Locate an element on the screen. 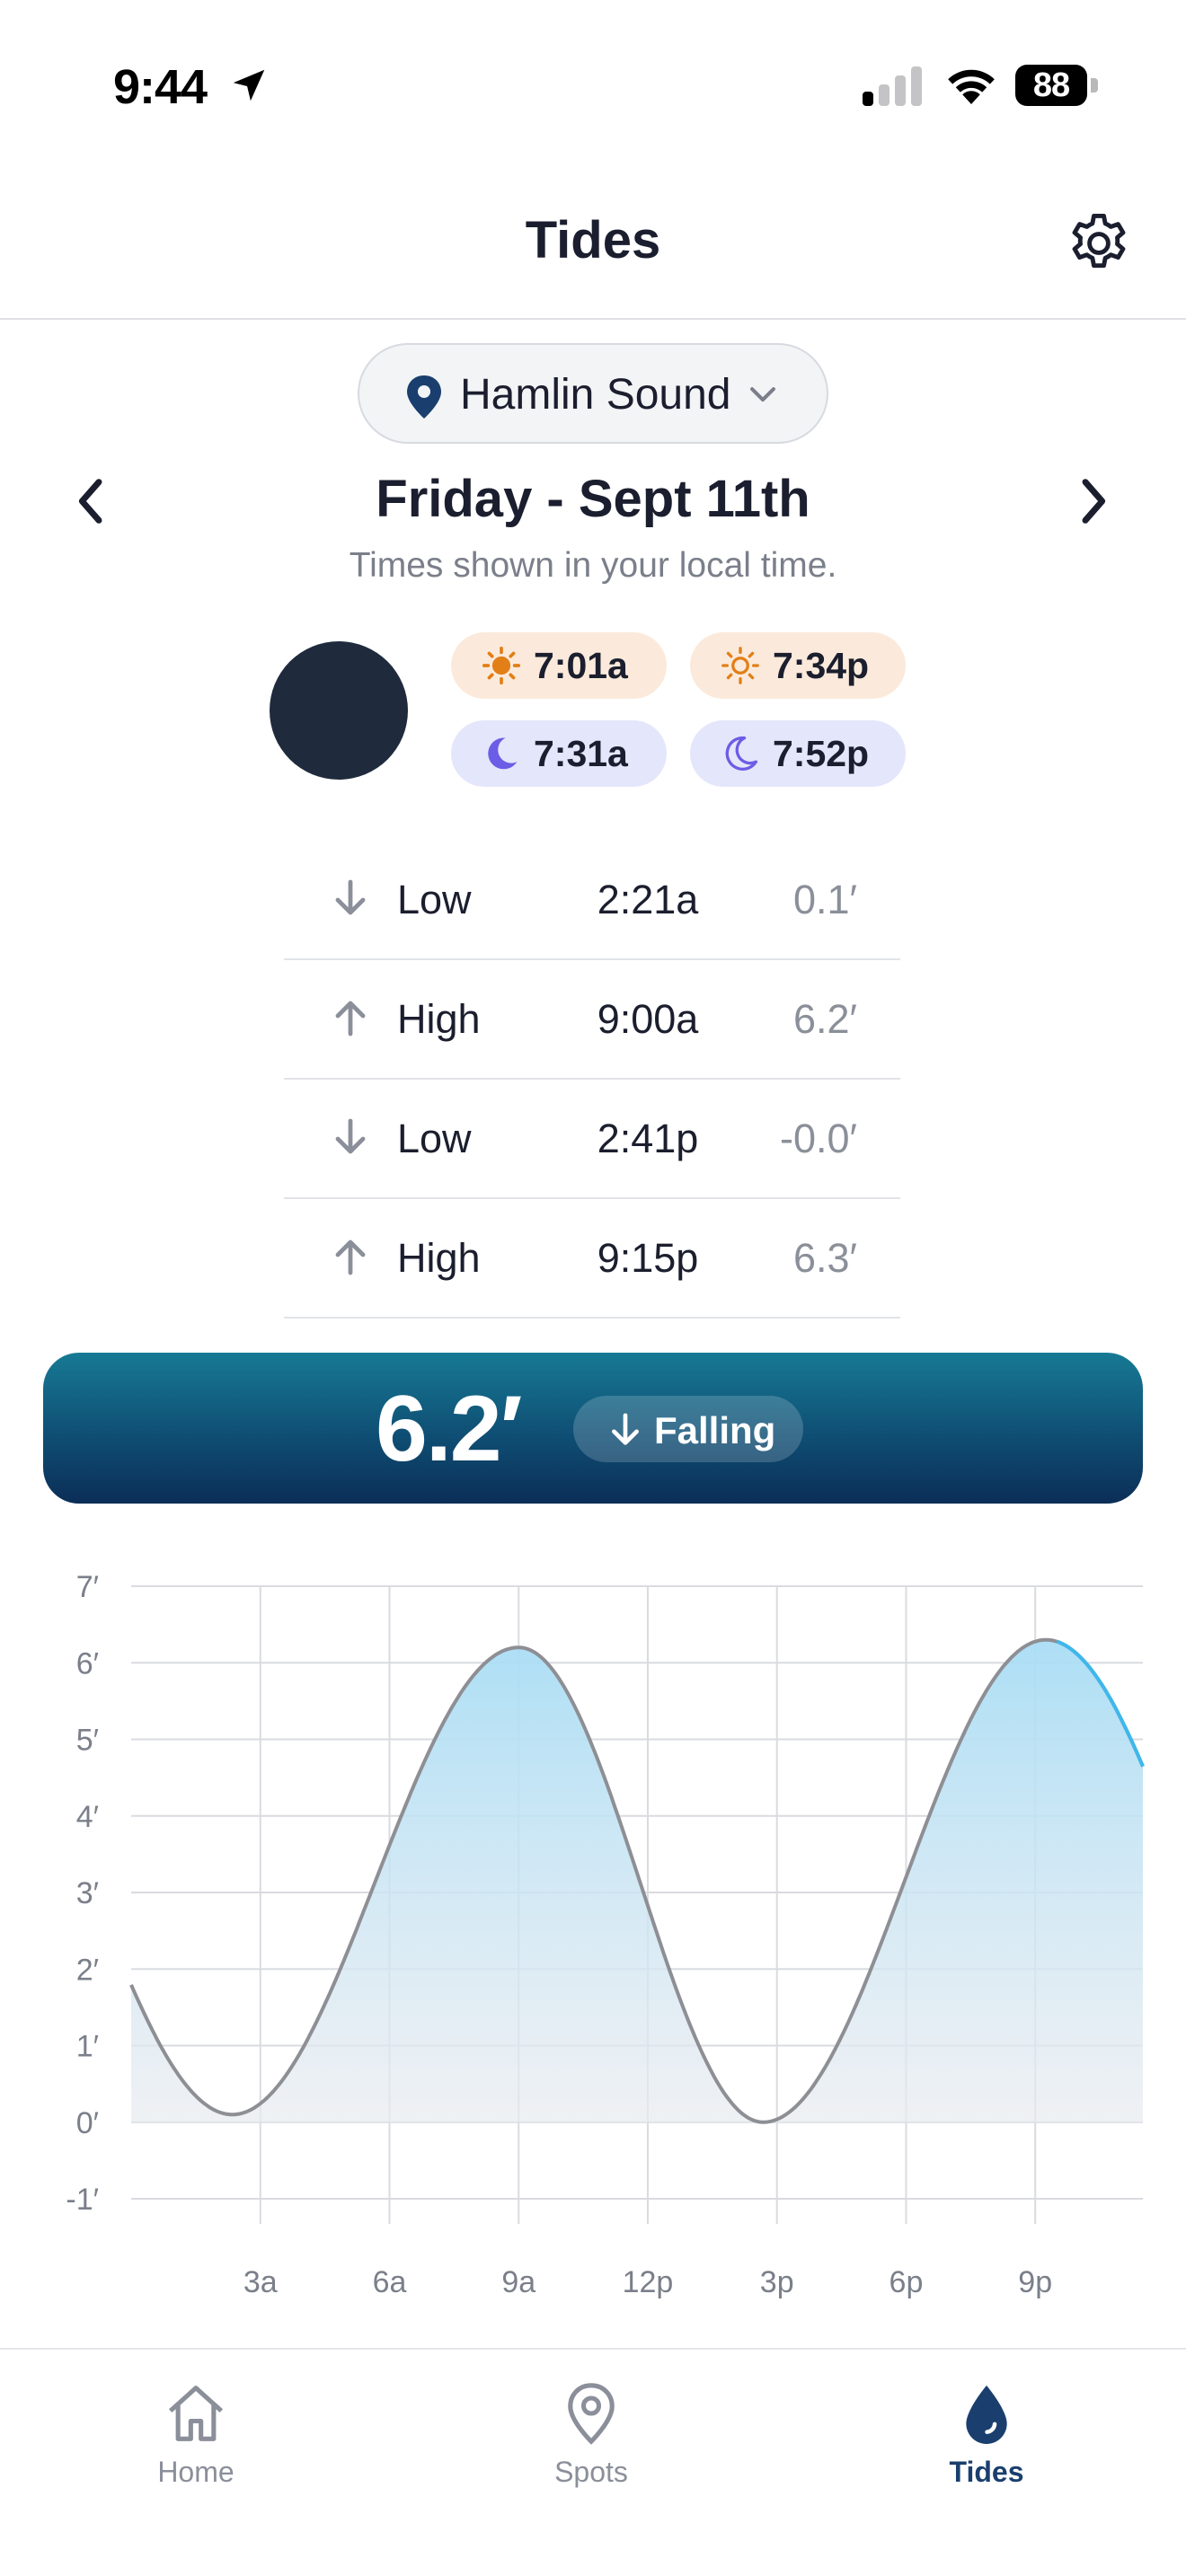  moonset-time: 7:52p is located at coordinates (821, 753).